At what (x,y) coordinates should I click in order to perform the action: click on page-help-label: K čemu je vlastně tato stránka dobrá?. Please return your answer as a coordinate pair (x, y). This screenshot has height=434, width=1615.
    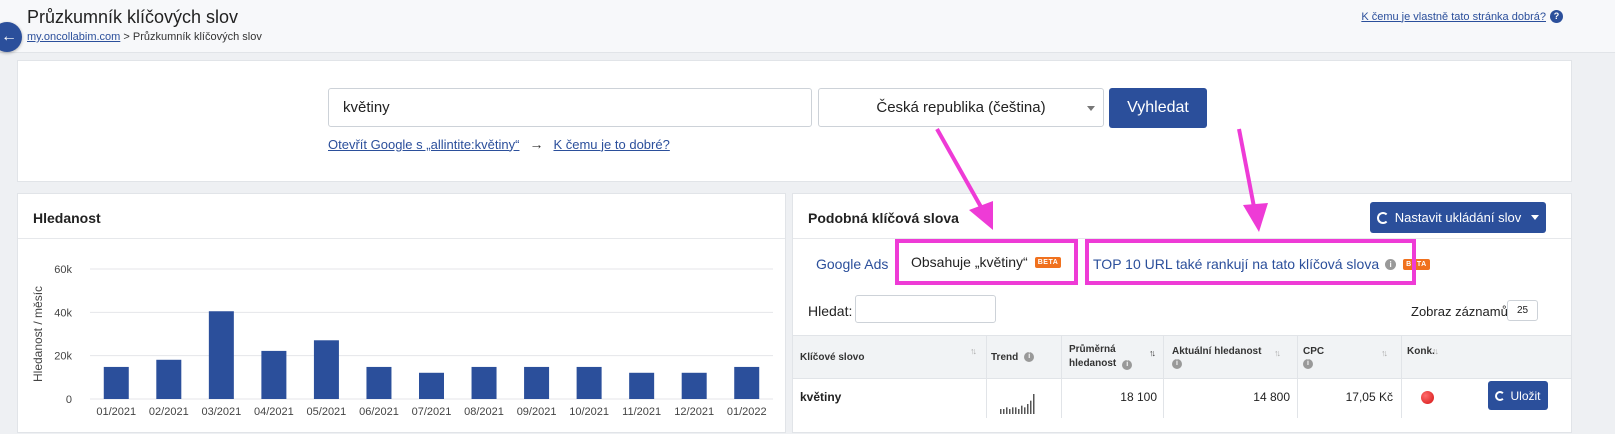
    Looking at the image, I should click on (1453, 16).